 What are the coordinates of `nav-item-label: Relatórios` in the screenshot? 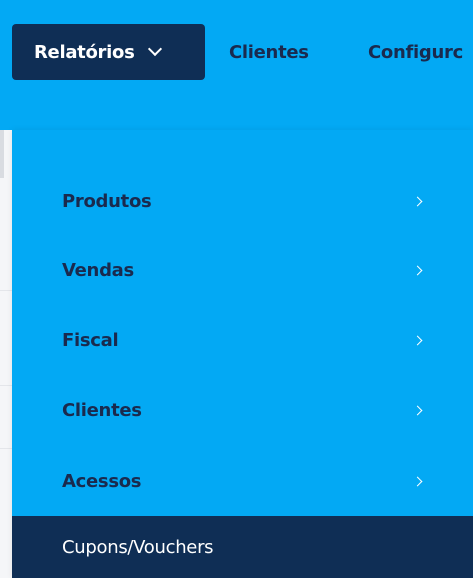 It's located at (84, 52).